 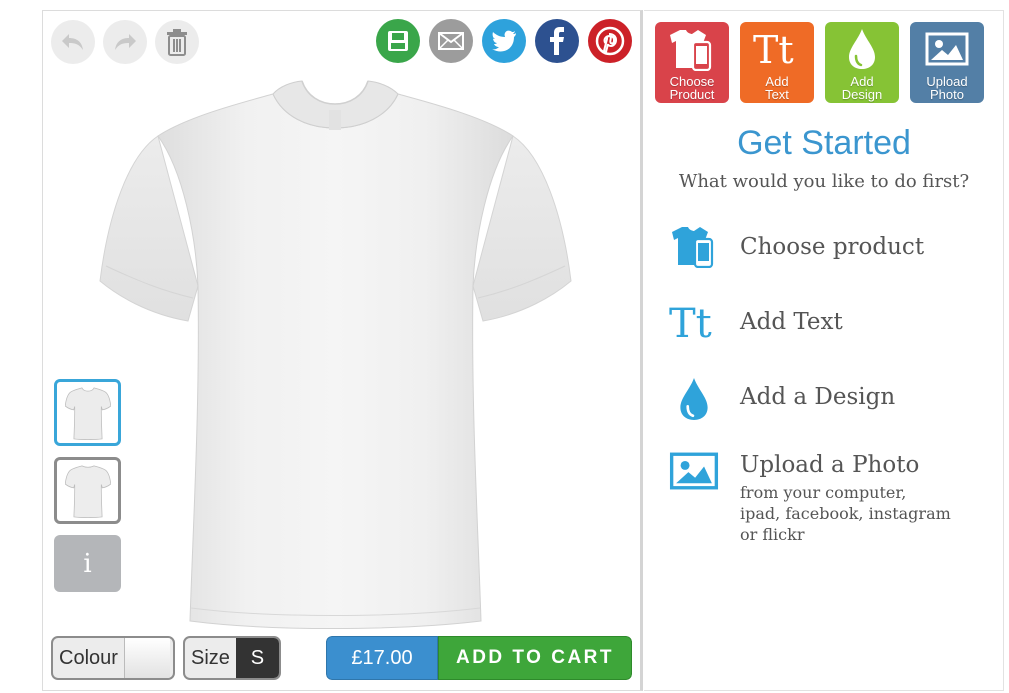 I want to click on step-choose-product: Choose product, so click(x=796, y=246).